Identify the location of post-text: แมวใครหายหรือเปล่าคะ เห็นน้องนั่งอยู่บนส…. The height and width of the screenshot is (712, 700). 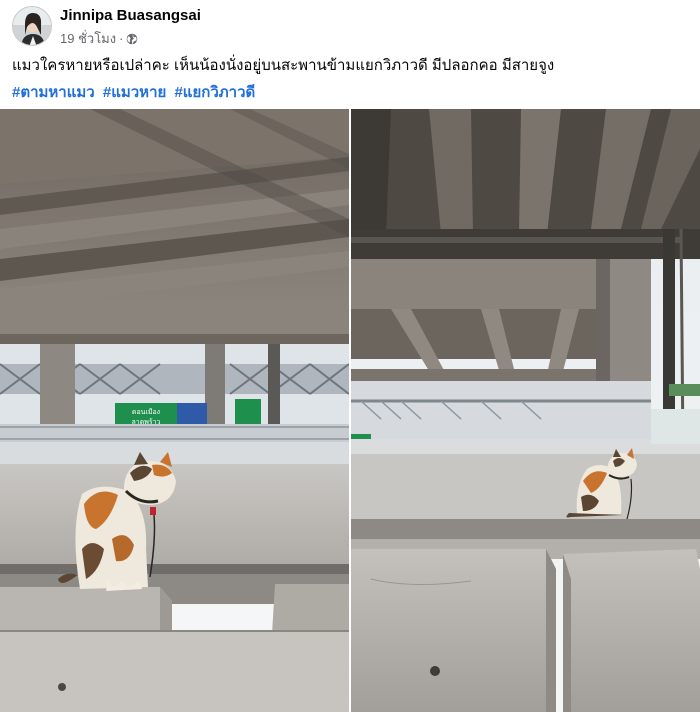
(283, 65).